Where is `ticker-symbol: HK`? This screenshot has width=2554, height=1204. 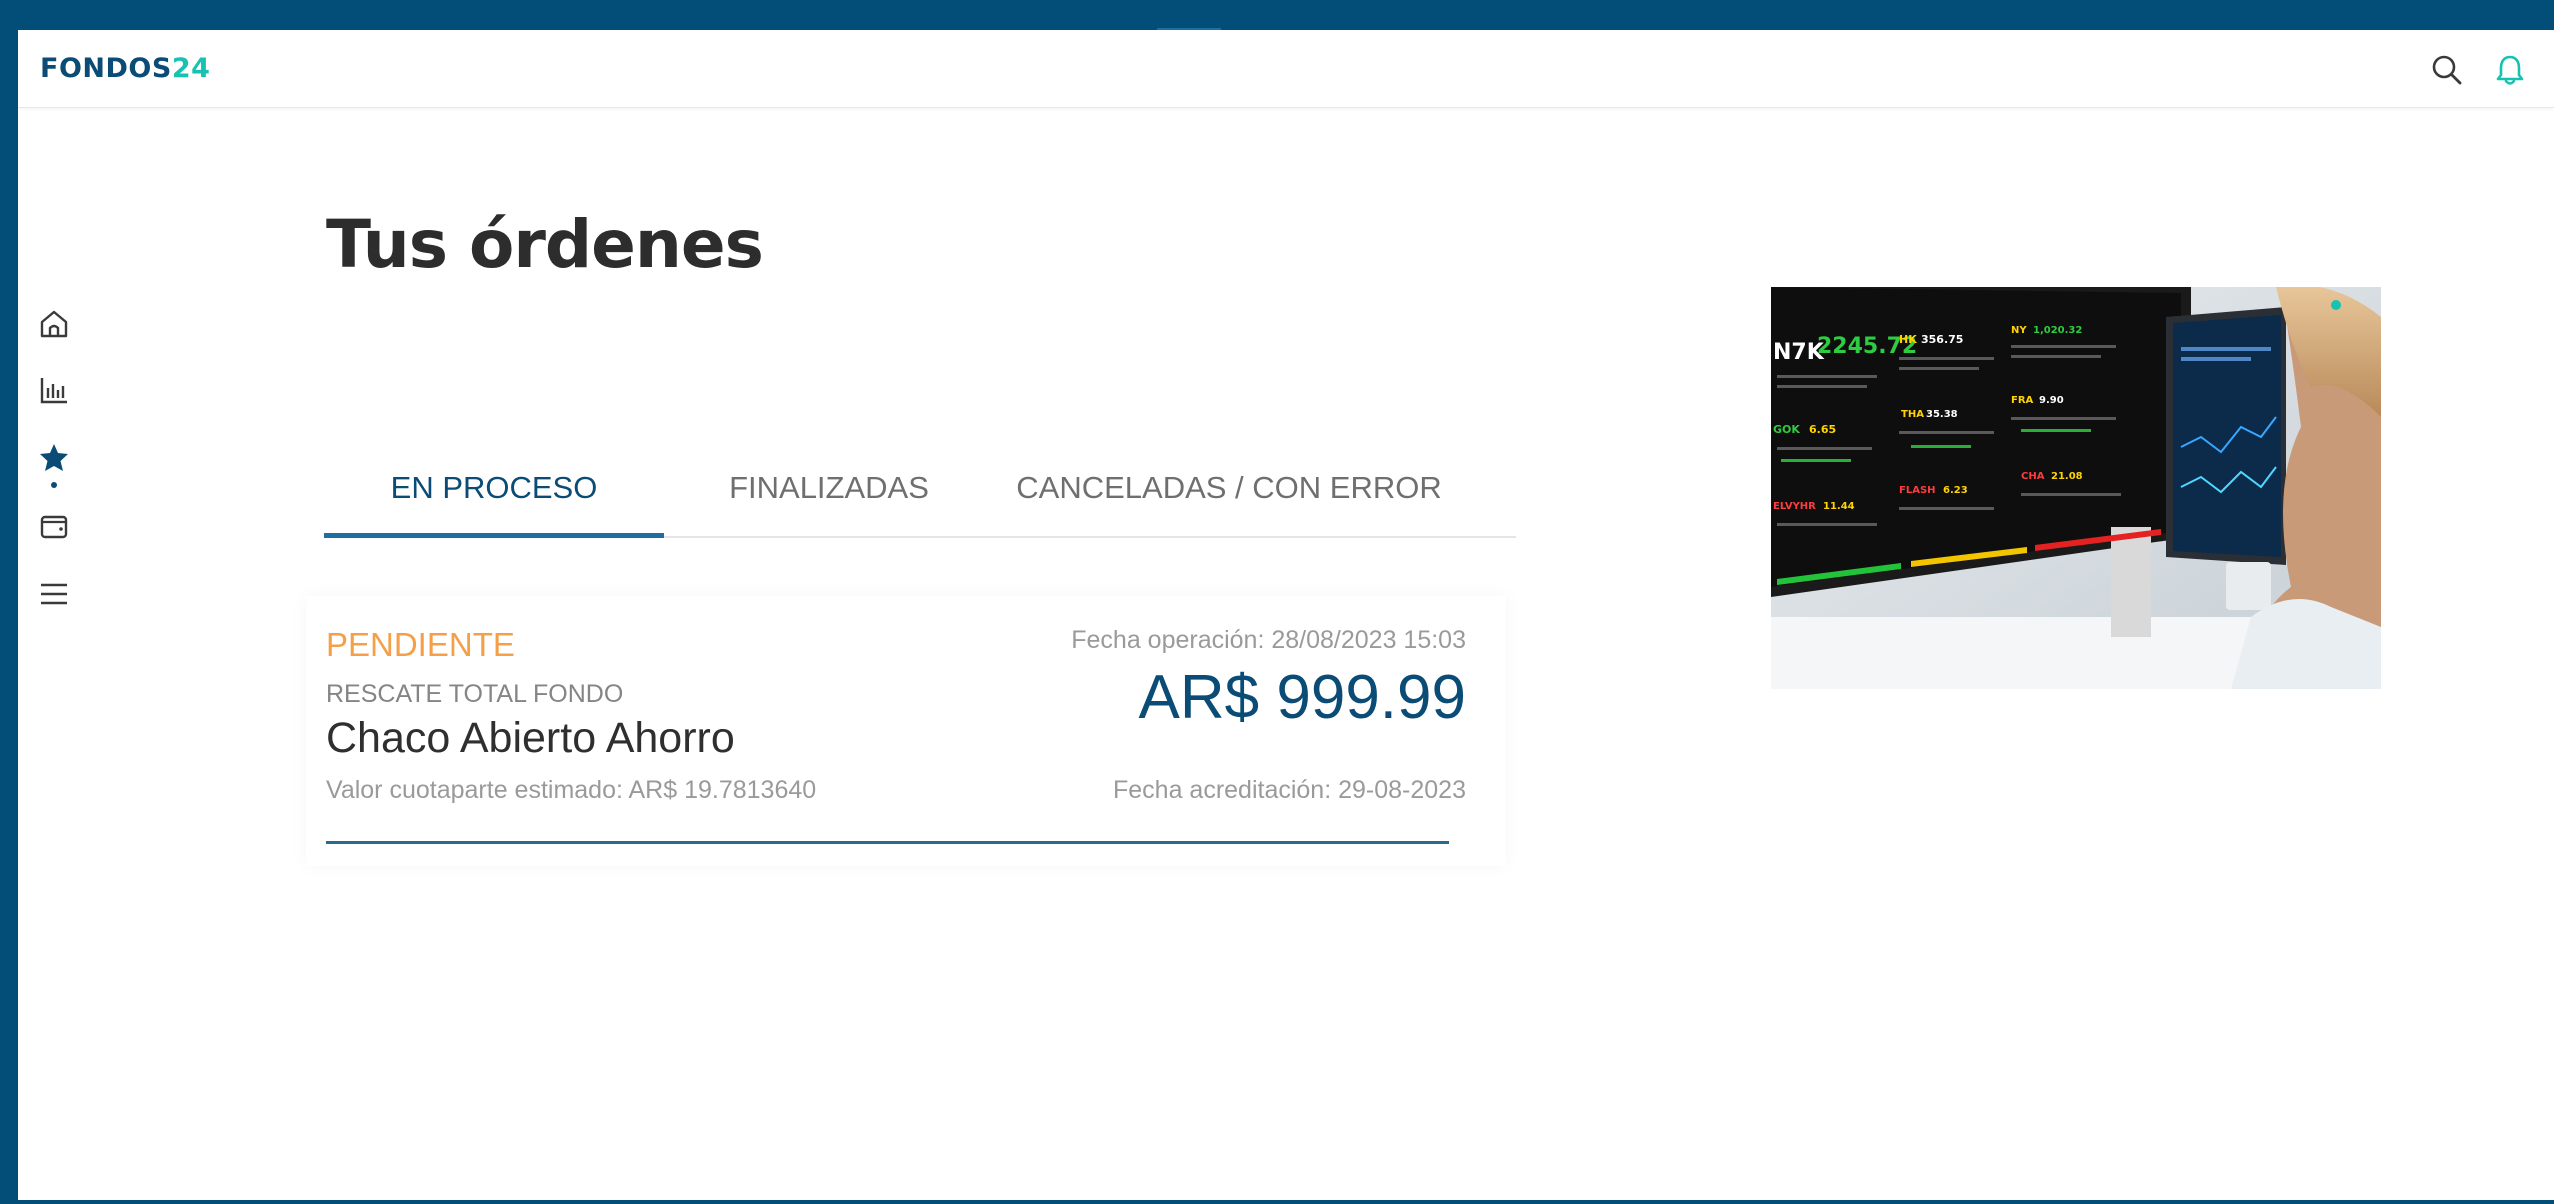
ticker-symbol: HK is located at coordinates (1908, 339).